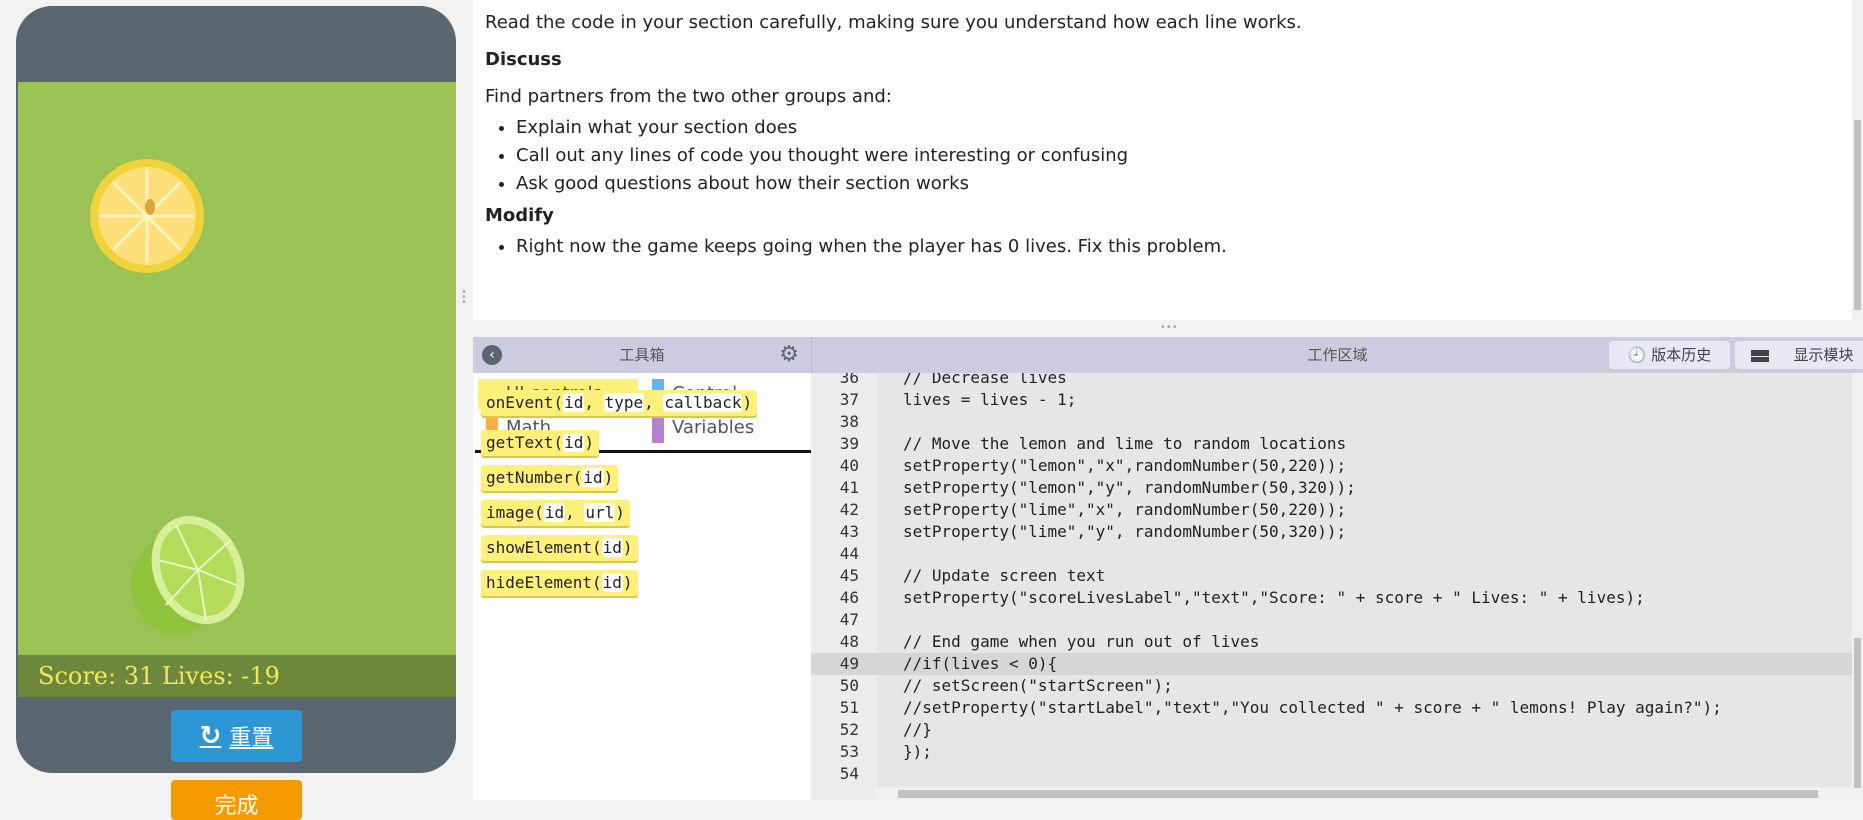 This screenshot has height=820, width=1863. What do you see at coordinates (186, 574) in the screenshot?
I see `lime-image` at bounding box center [186, 574].